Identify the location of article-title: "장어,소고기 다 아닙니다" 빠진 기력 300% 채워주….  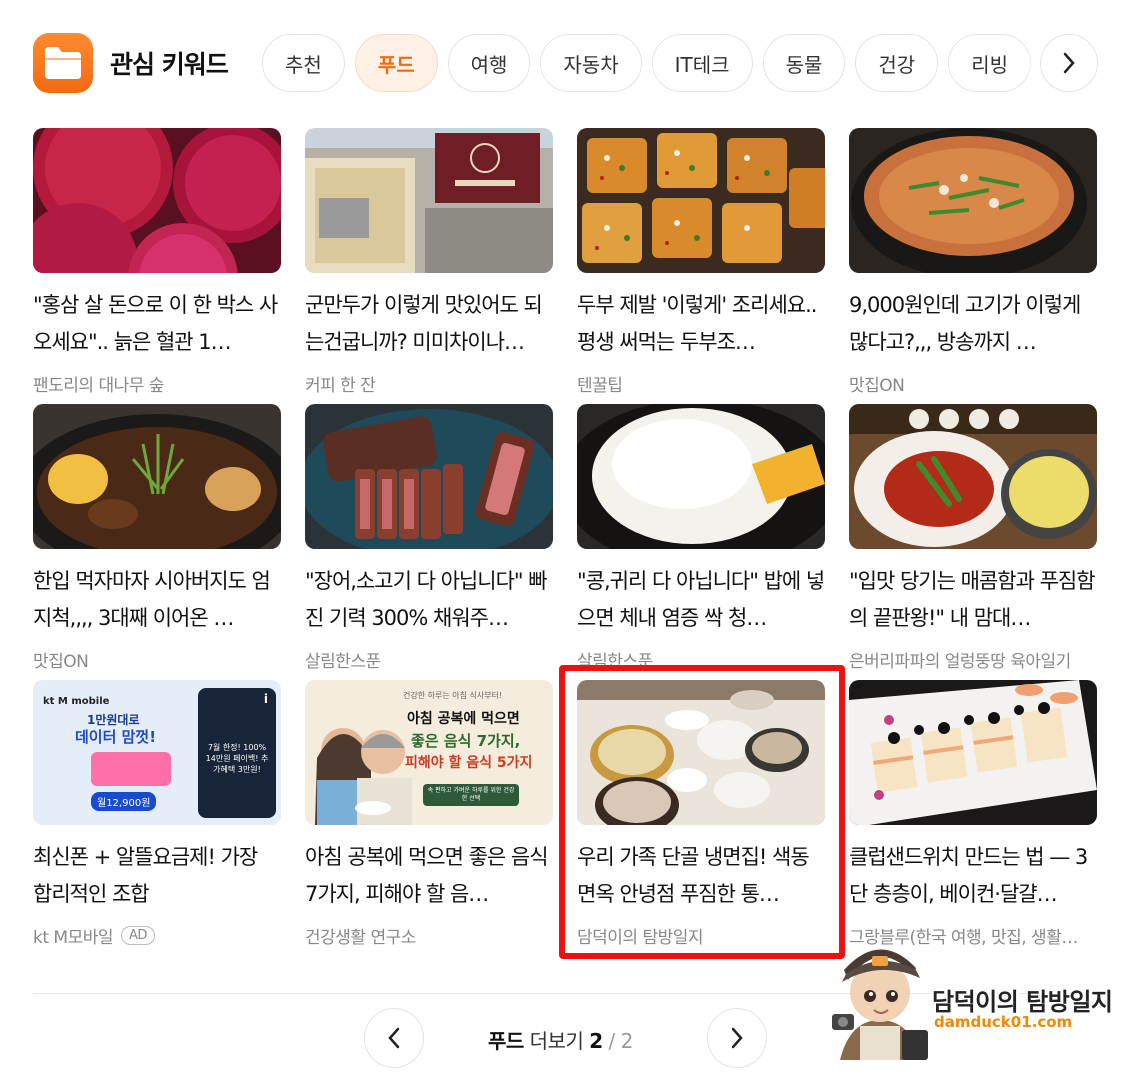
(429, 600).